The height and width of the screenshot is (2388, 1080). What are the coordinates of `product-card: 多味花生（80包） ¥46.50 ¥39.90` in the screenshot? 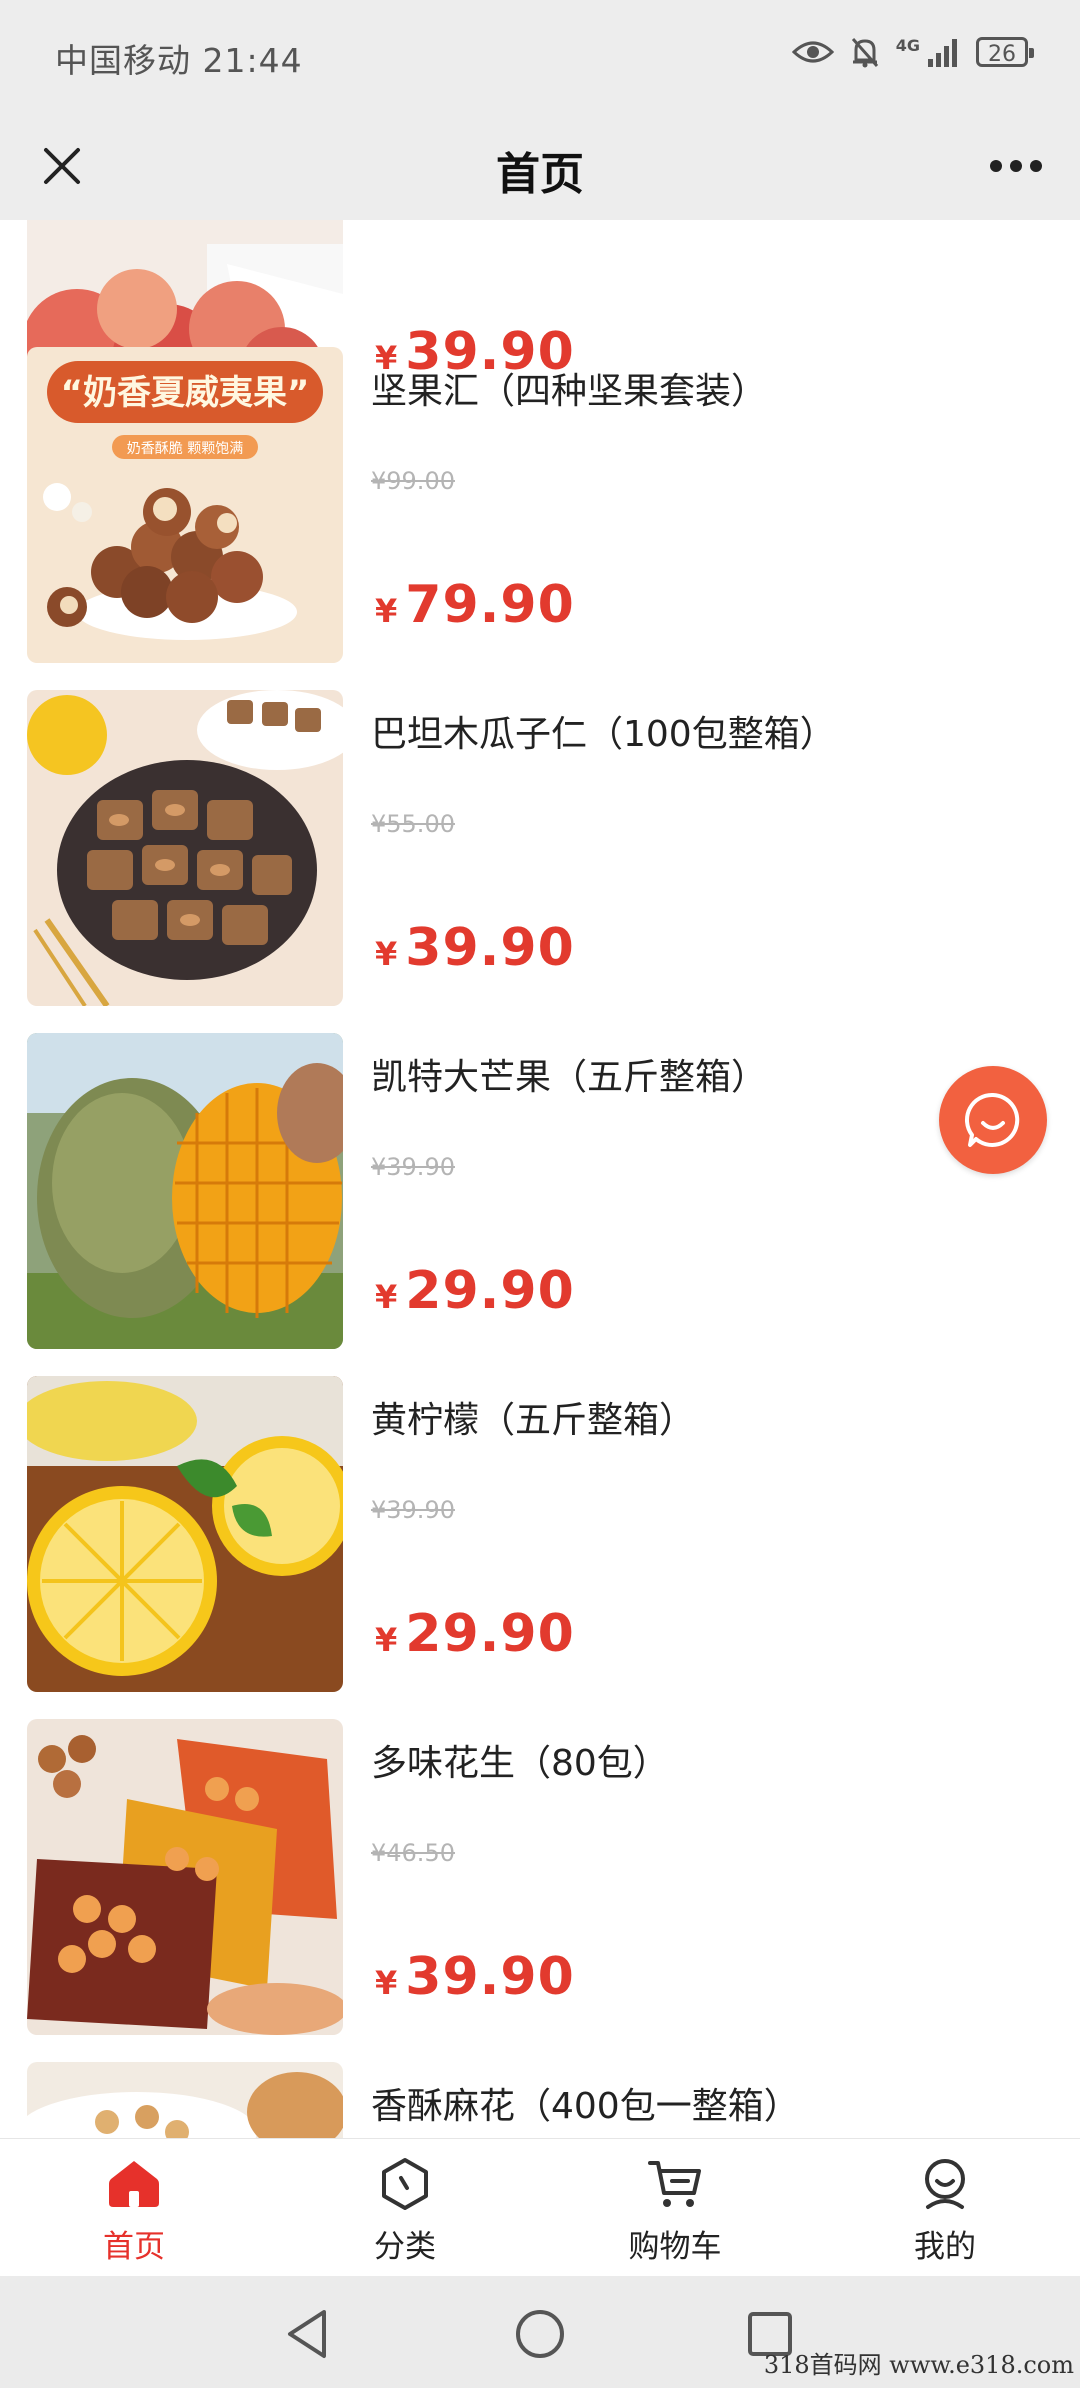 It's located at (540, 1890).